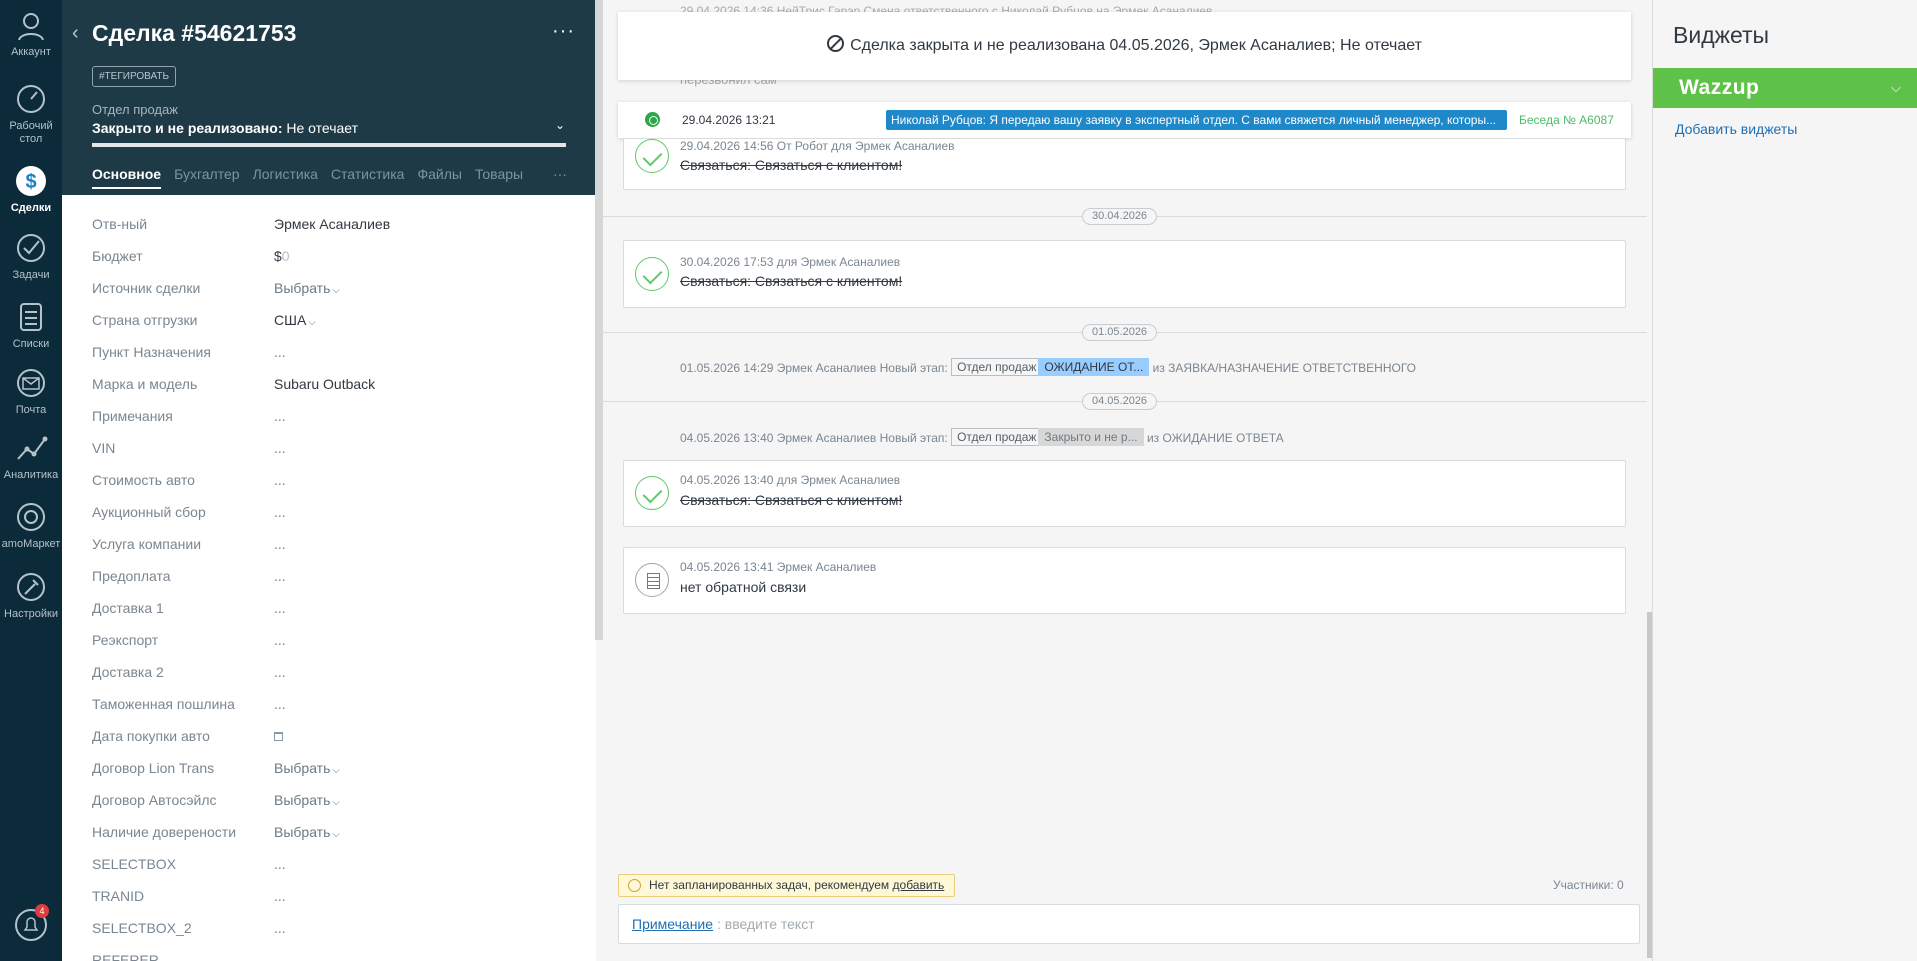  What do you see at coordinates (327, 742) in the screenshot?
I see `field-purchase-date: Дата покупки авто` at bounding box center [327, 742].